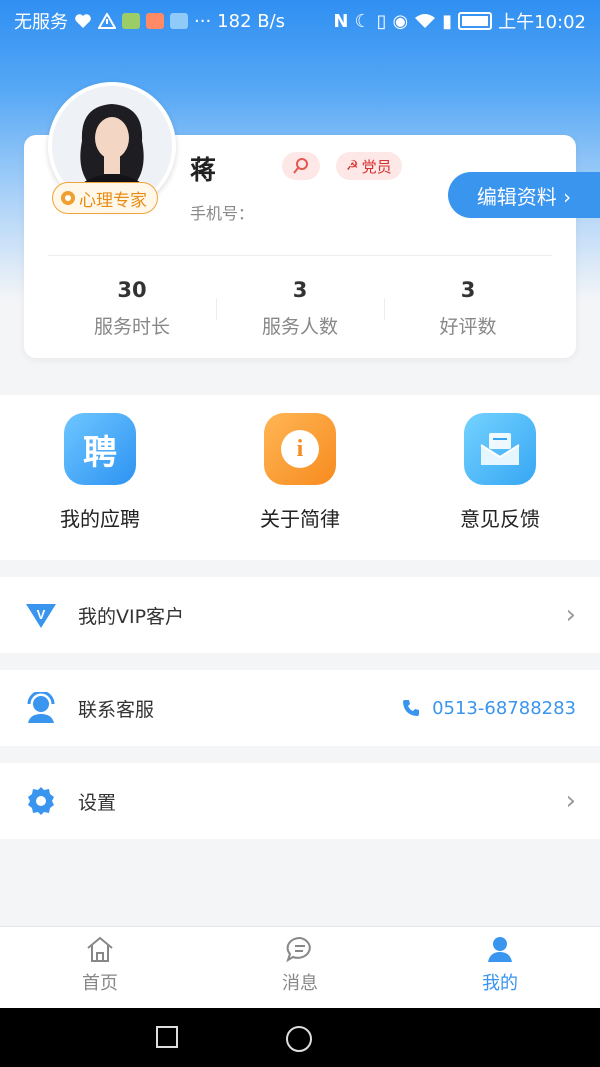 This screenshot has width=600, height=1067. Describe the element at coordinates (107, 21) in the screenshot. I see `warning-icon` at that location.